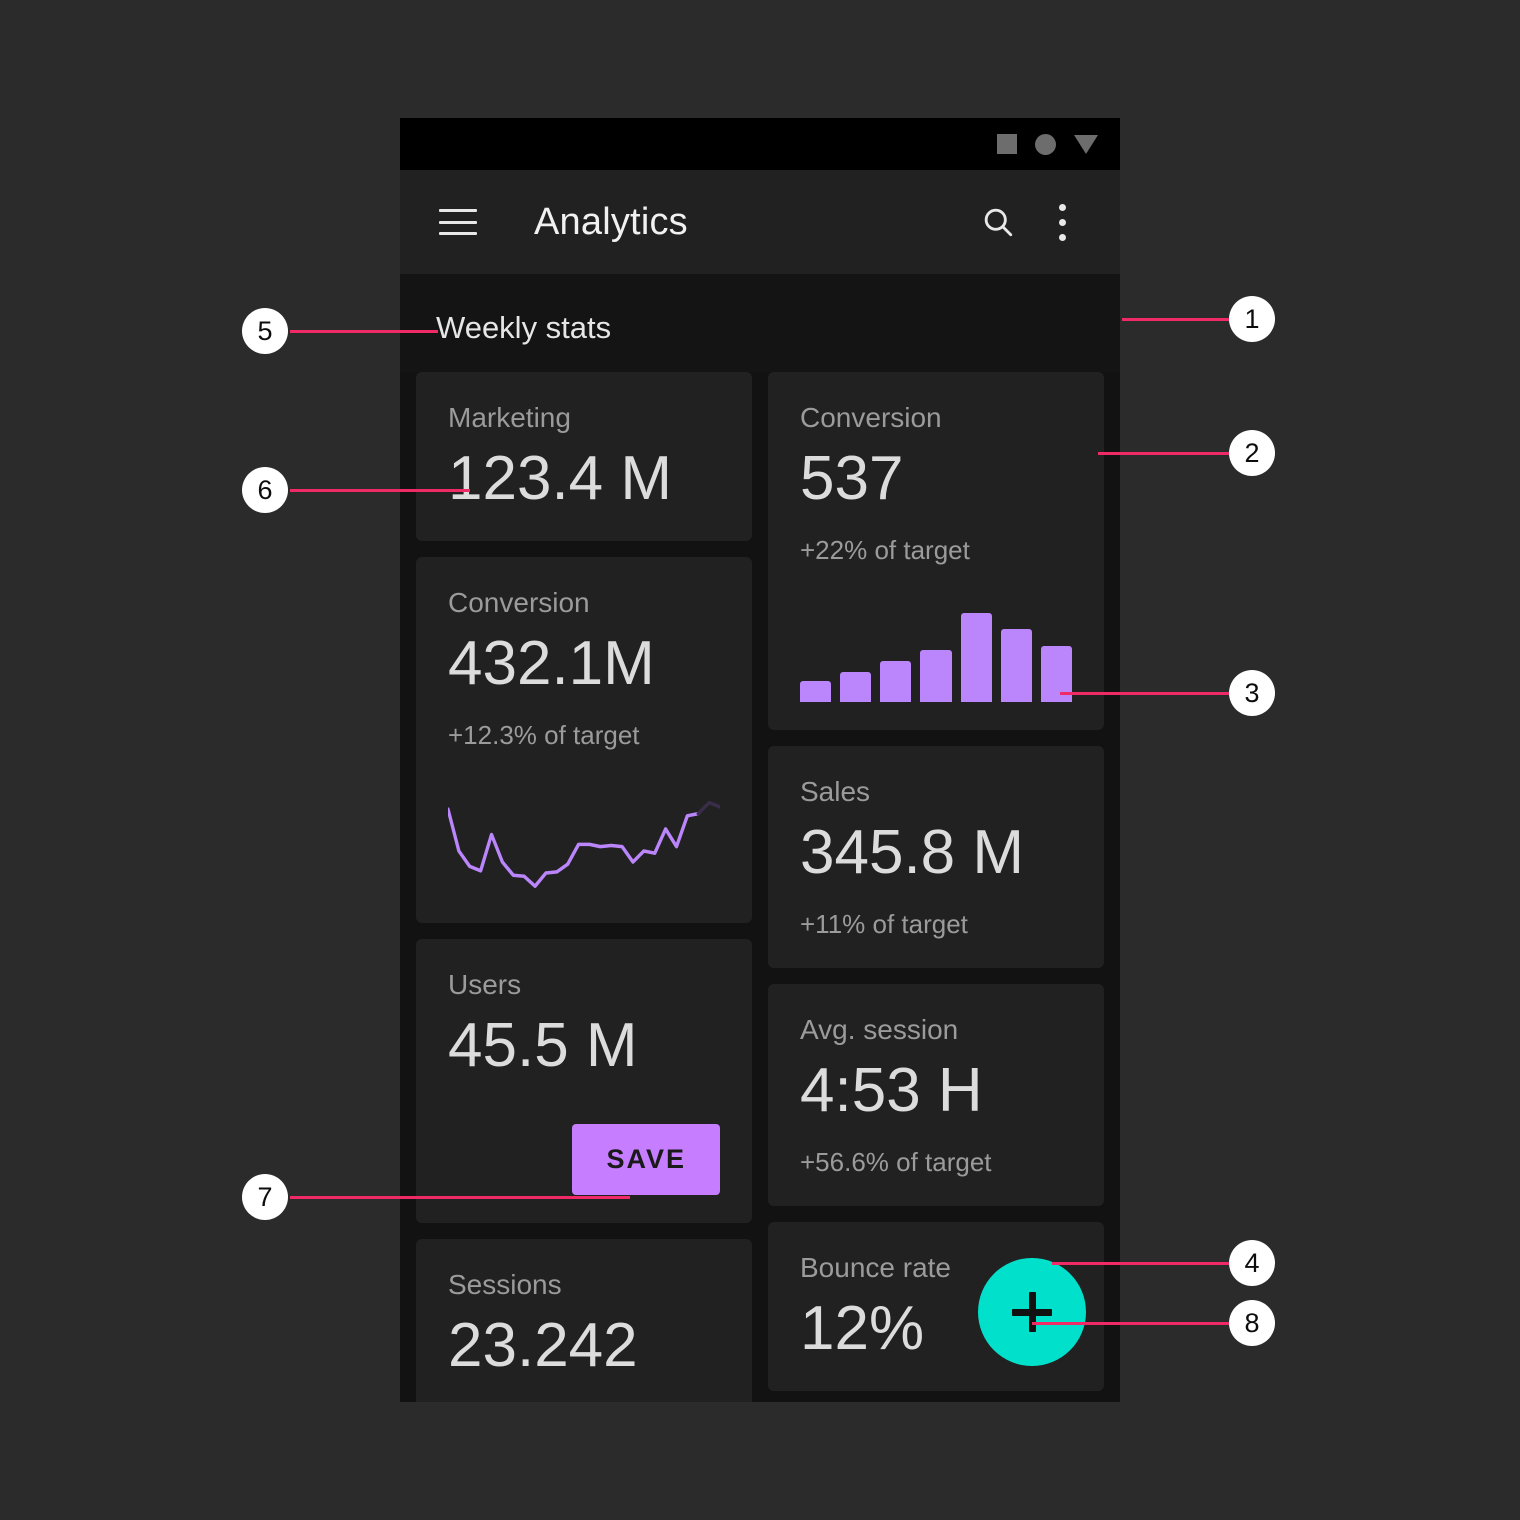  Describe the element at coordinates (1045, 144) in the screenshot. I see `circle-icon` at that location.